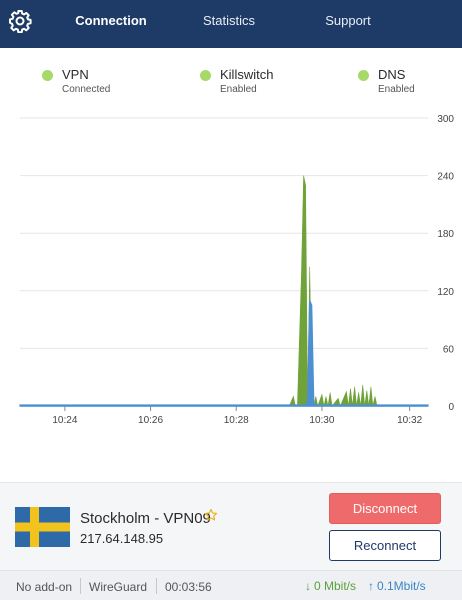  I want to click on reconnect-button: Reconnect, so click(385, 545).